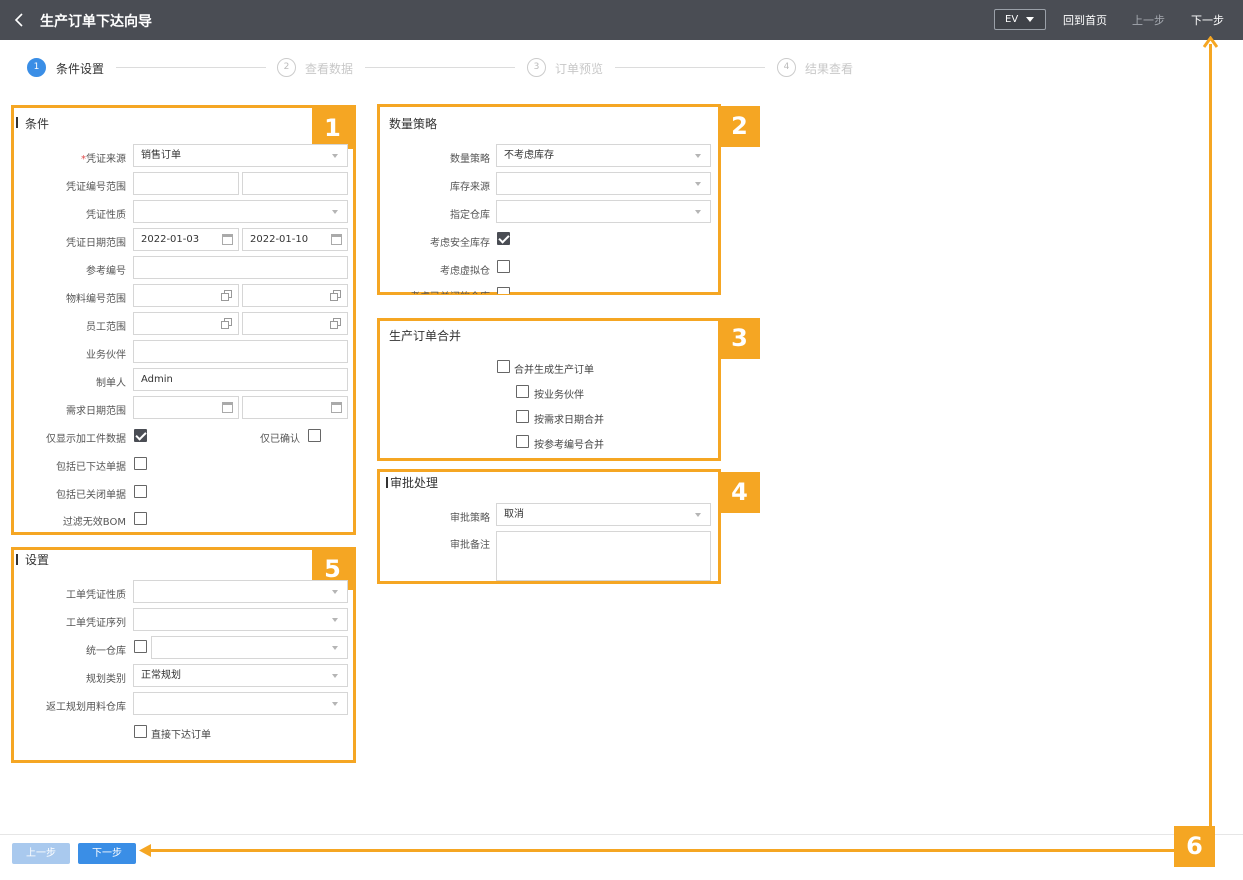  Describe the element at coordinates (425, 336) in the screenshot. I see `merge-title: 生产订单合并` at that location.